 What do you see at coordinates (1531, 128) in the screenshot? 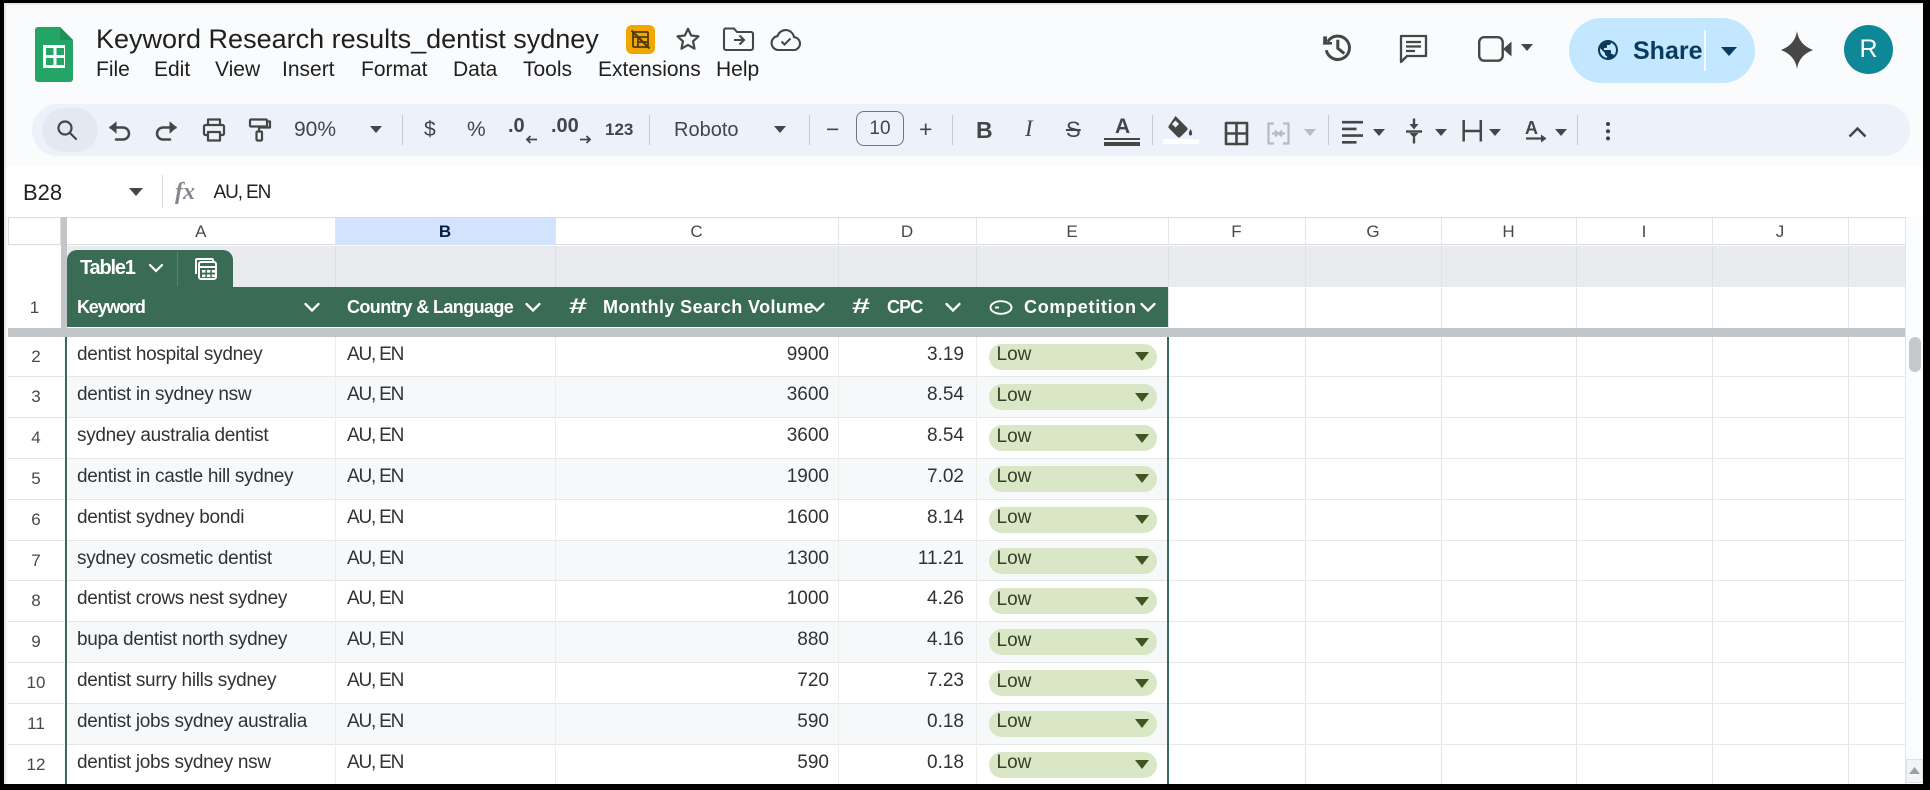
I see `svg-text: A` at bounding box center [1531, 128].